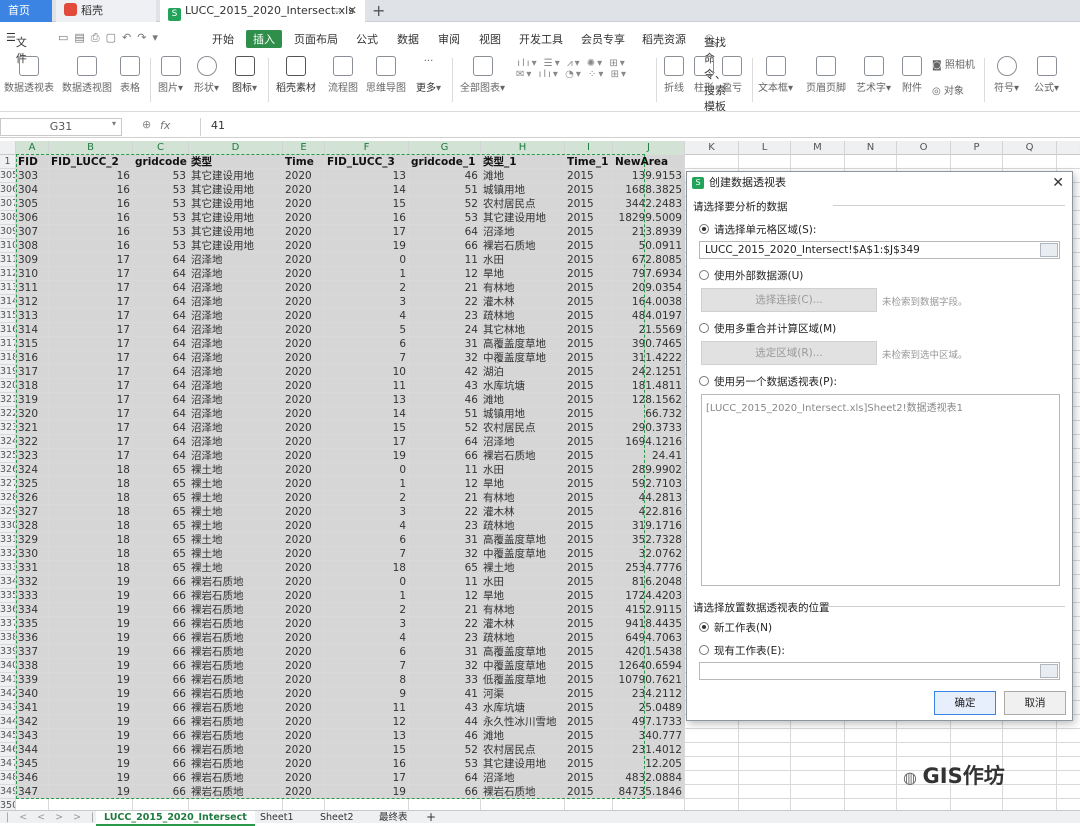 The image size is (1080, 826). I want to click on table-cell: 324, so click(32, 470).